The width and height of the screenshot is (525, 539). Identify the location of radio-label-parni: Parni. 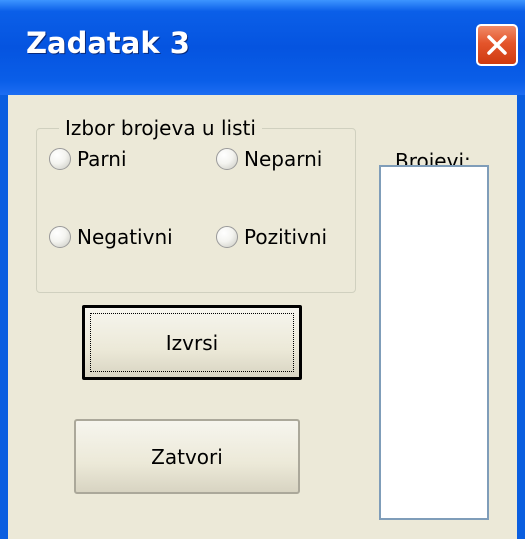
(102, 159).